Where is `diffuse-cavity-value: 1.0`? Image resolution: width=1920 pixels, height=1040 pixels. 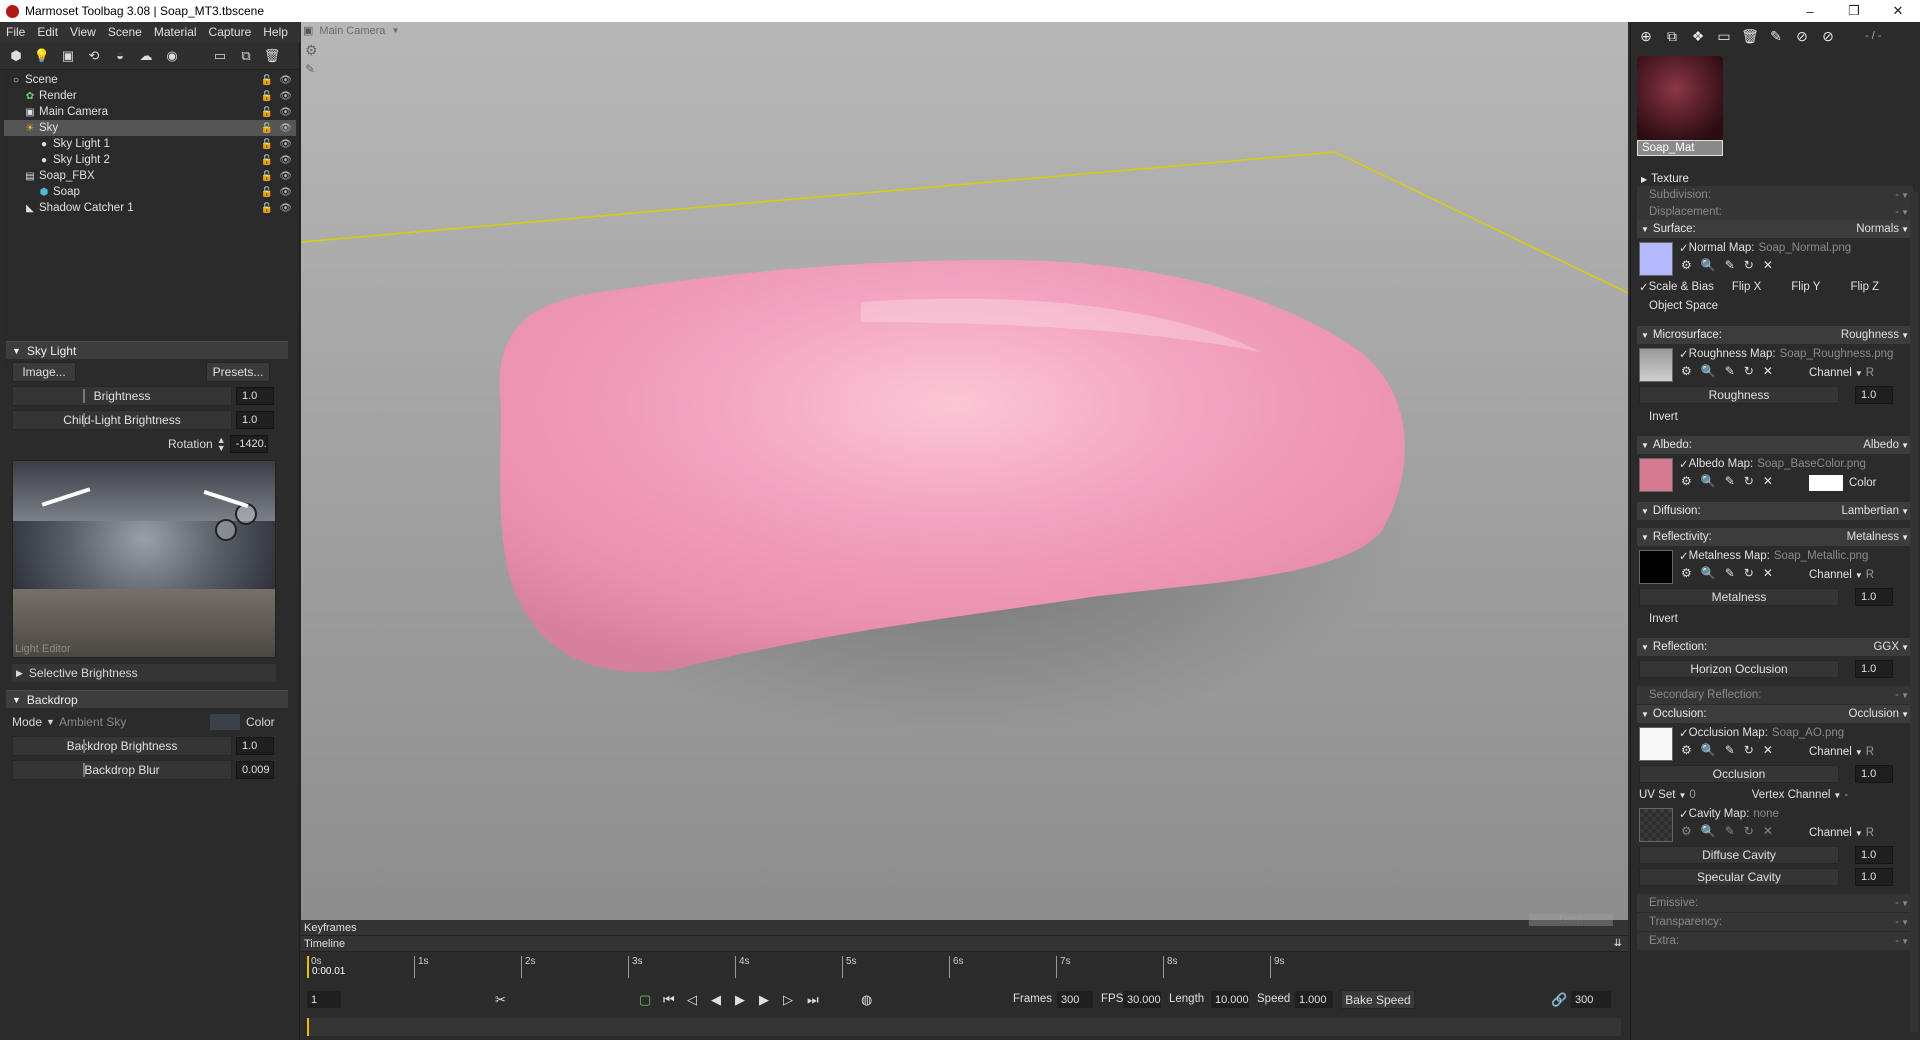
diffuse-cavity-value: 1.0 is located at coordinates (1874, 855).